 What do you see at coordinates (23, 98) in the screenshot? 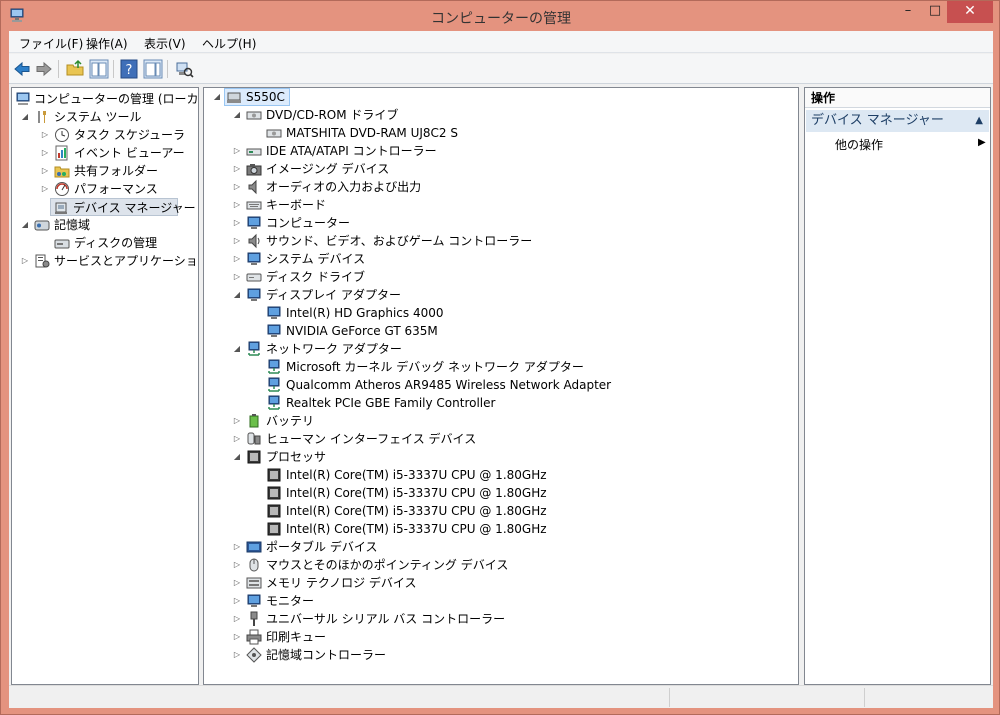
I see `computer-management-icon` at bounding box center [23, 98].